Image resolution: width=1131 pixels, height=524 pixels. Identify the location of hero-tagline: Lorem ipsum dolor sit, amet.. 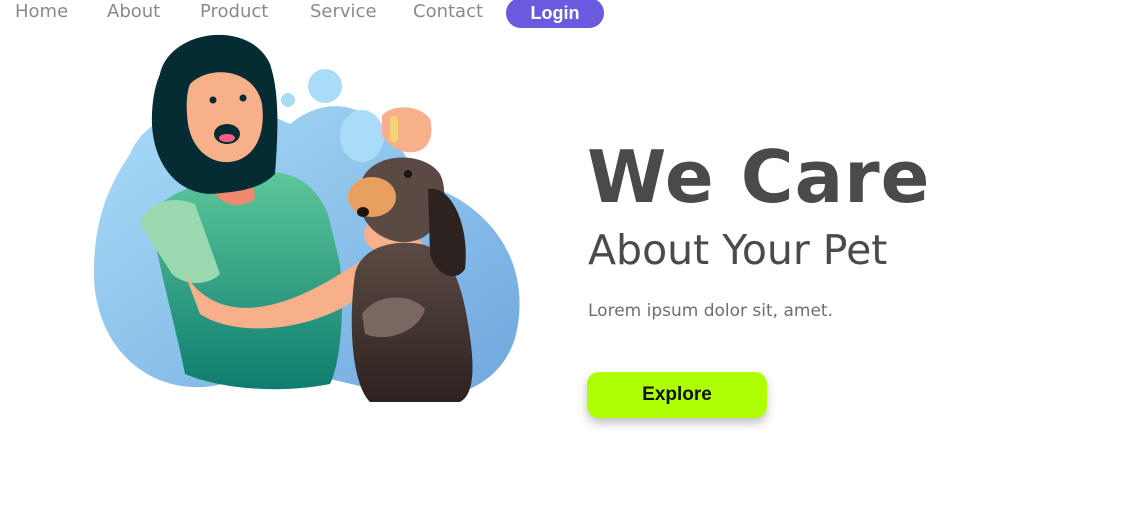
(710, 311).